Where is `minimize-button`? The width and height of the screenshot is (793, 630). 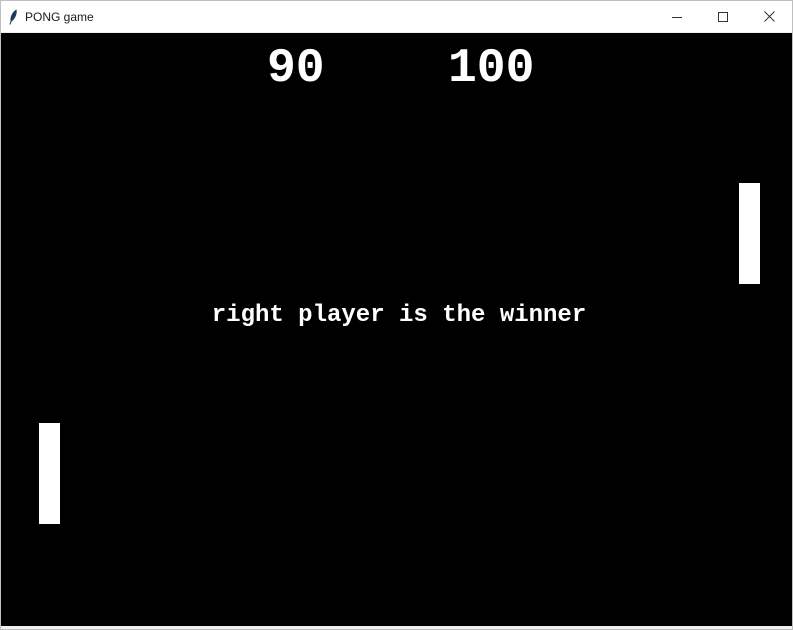 minimize-button is located at coordinates (677, 16).